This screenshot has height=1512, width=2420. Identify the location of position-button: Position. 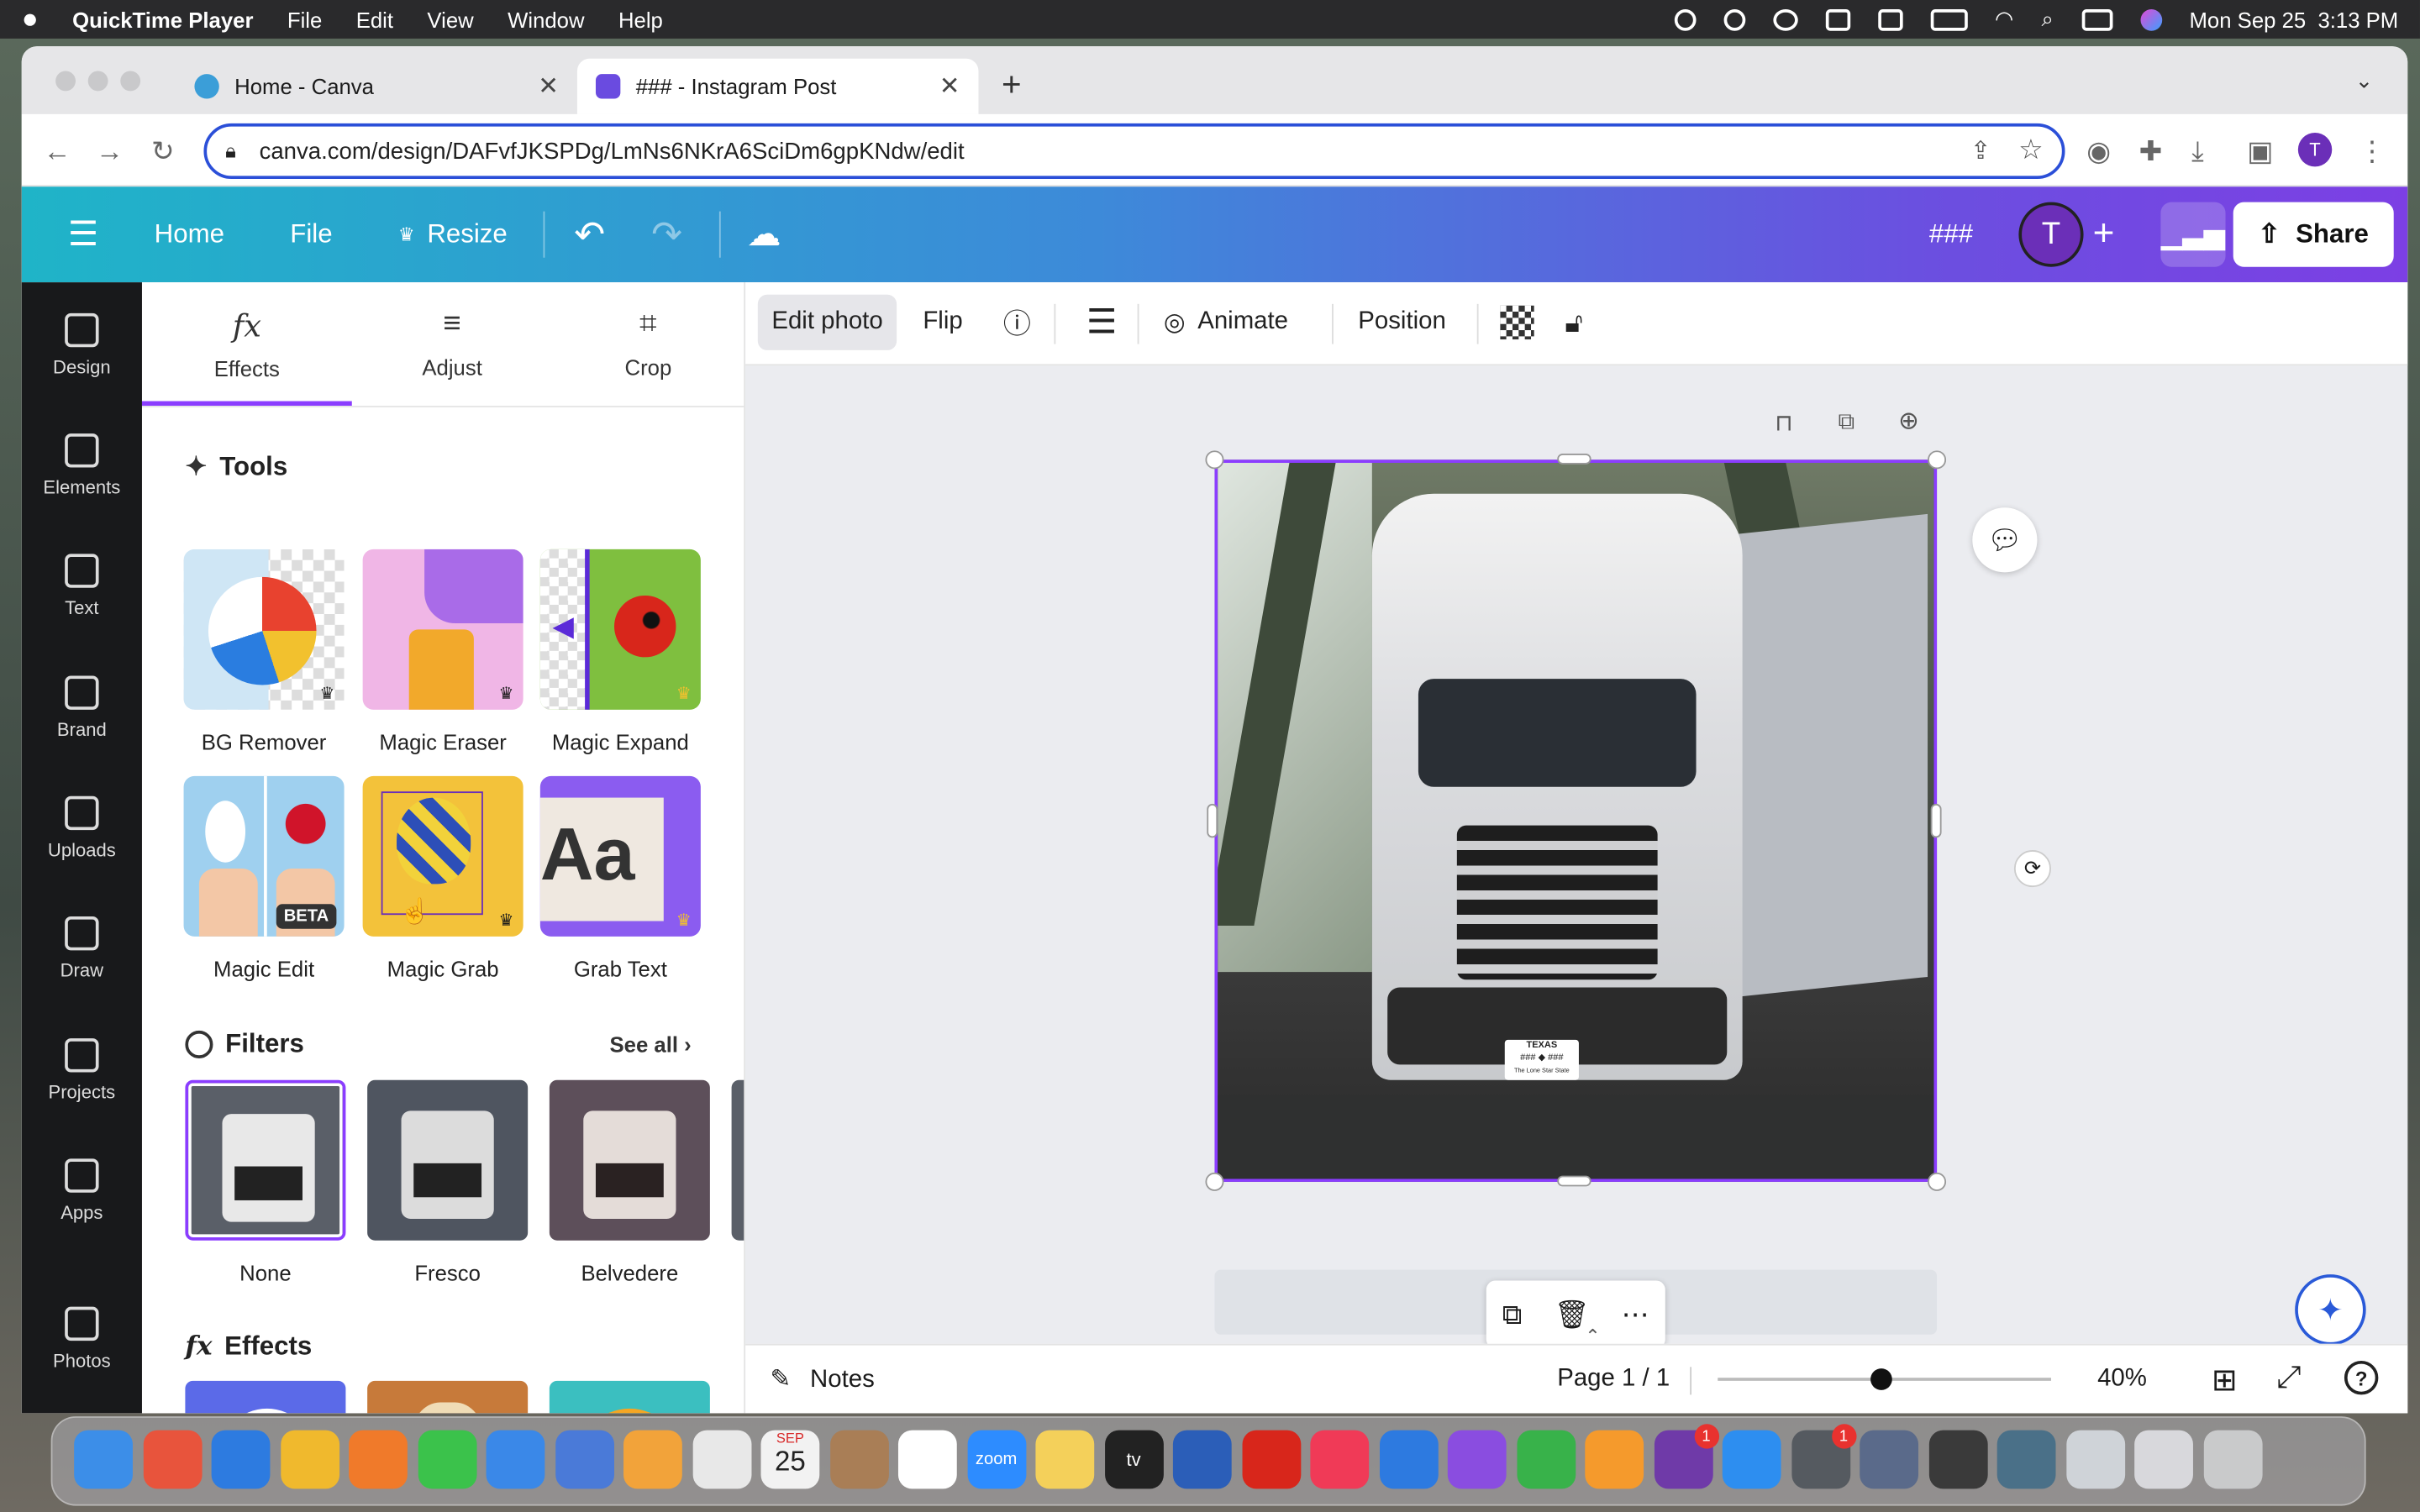
(1402, 322).